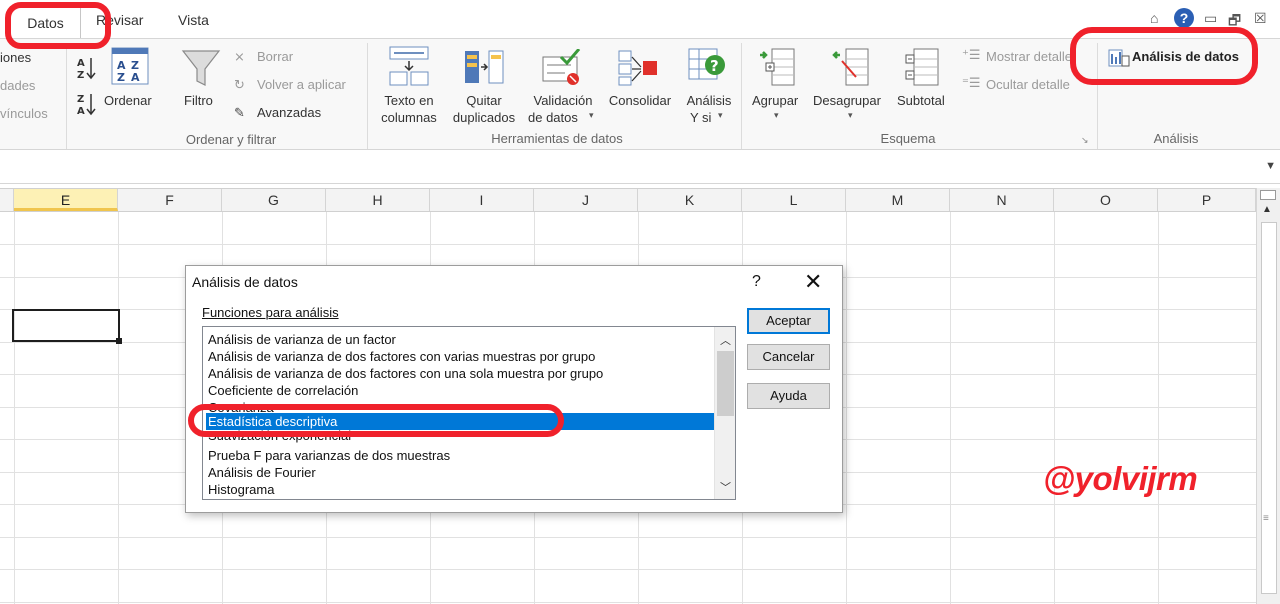 The width and height of the screenshot is (1280, 604). What do you see at coordinates (1207, 200) in the screenshot?
I see `column-header-p: P` at bounding box center [1207, 200].